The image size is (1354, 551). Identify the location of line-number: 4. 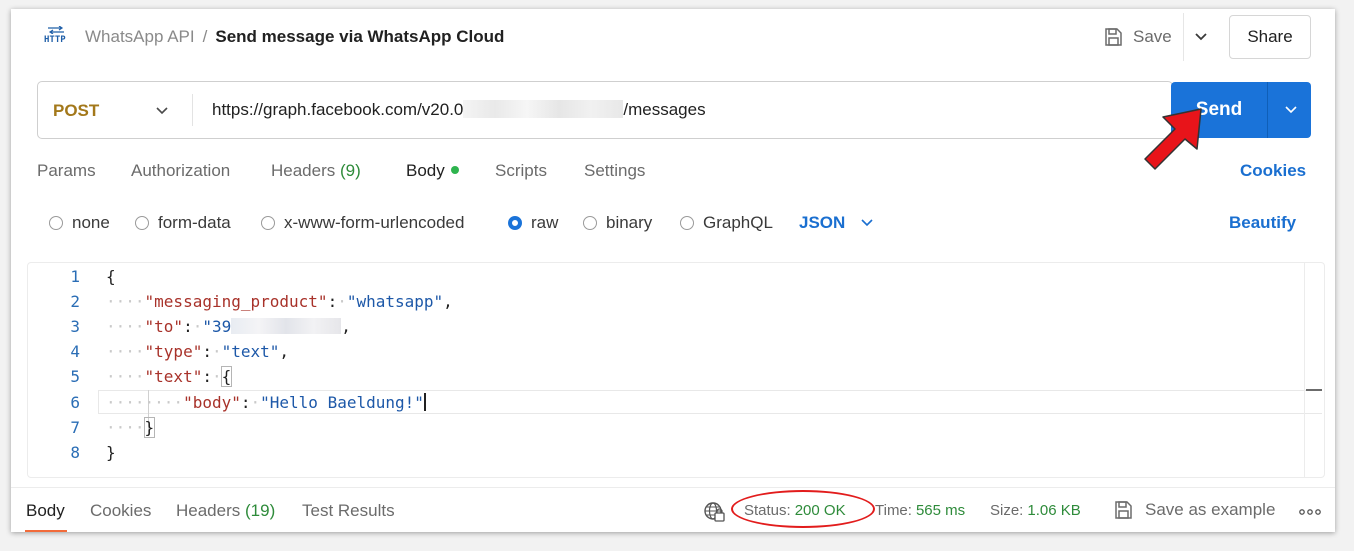
(75, 351).